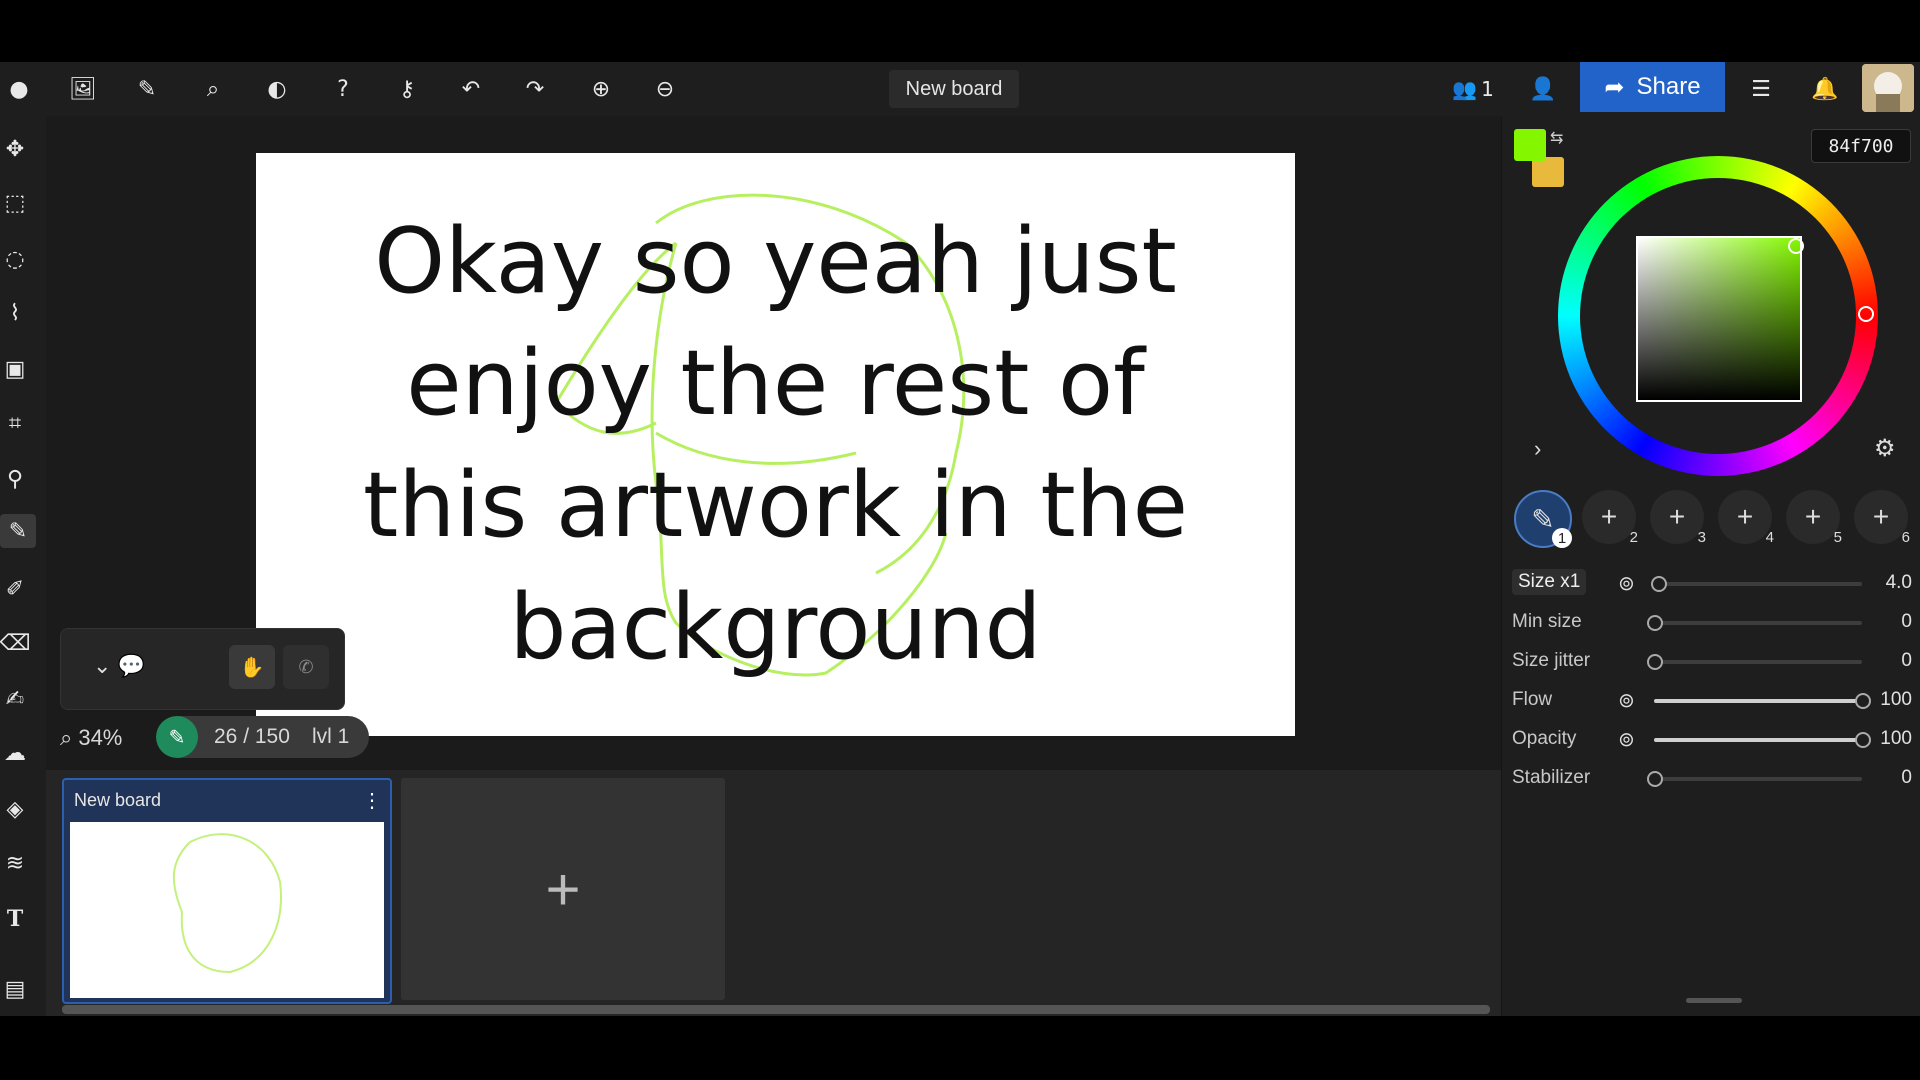  What do you see at coordinates (1758, 701) in the screenshot?
I see `slider-fill` at bounding box center [1758, 701].